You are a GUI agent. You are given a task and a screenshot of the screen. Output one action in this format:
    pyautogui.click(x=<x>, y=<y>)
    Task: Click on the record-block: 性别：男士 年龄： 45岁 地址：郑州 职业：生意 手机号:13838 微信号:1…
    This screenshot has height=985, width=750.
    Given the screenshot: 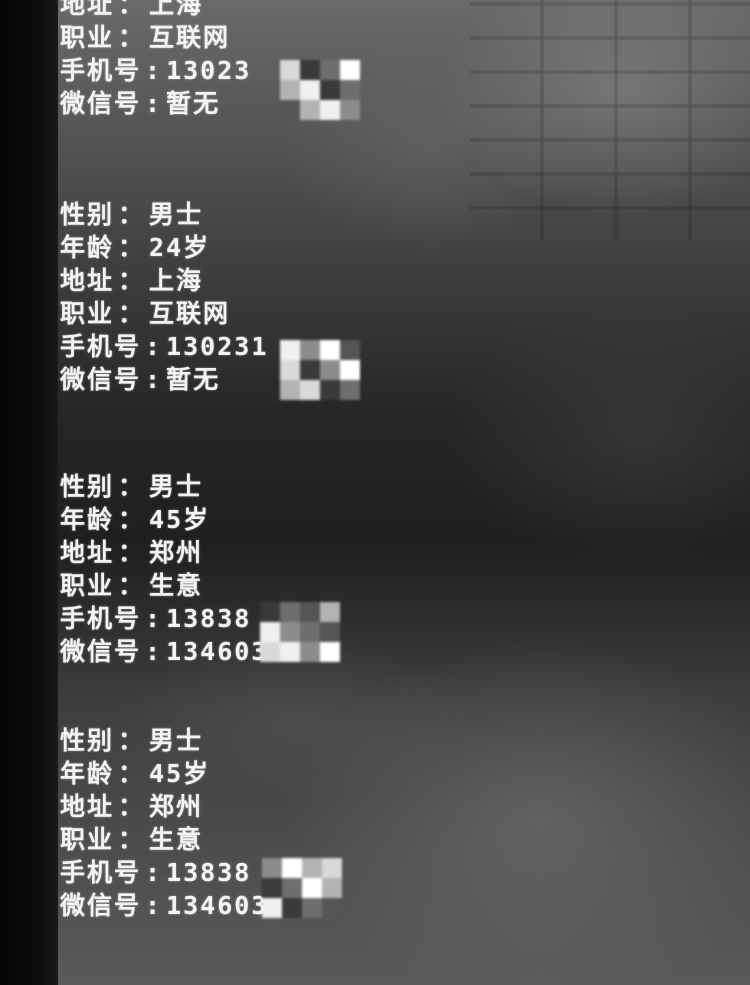 What is the action you would take?
    pyautogui.click(x=164, y=569)
    